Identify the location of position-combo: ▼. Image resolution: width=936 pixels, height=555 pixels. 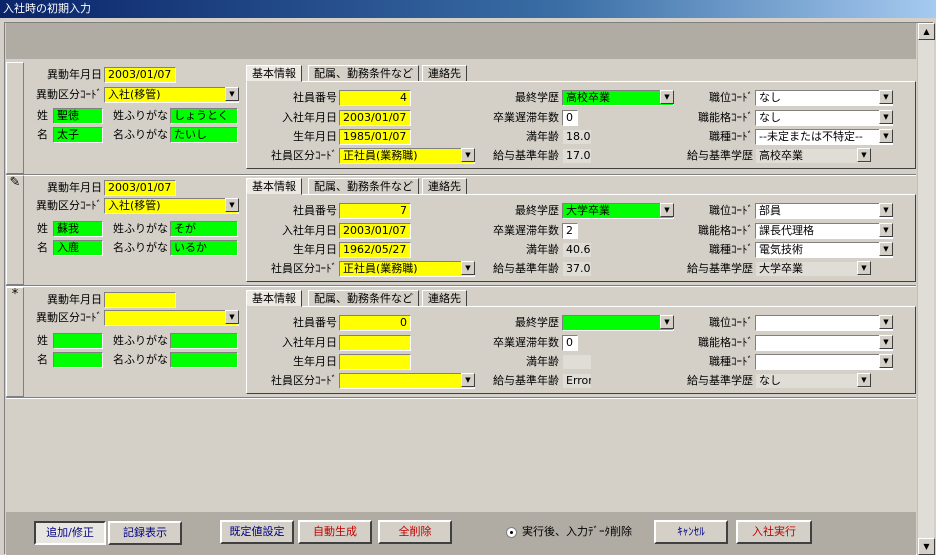
(824, 323).